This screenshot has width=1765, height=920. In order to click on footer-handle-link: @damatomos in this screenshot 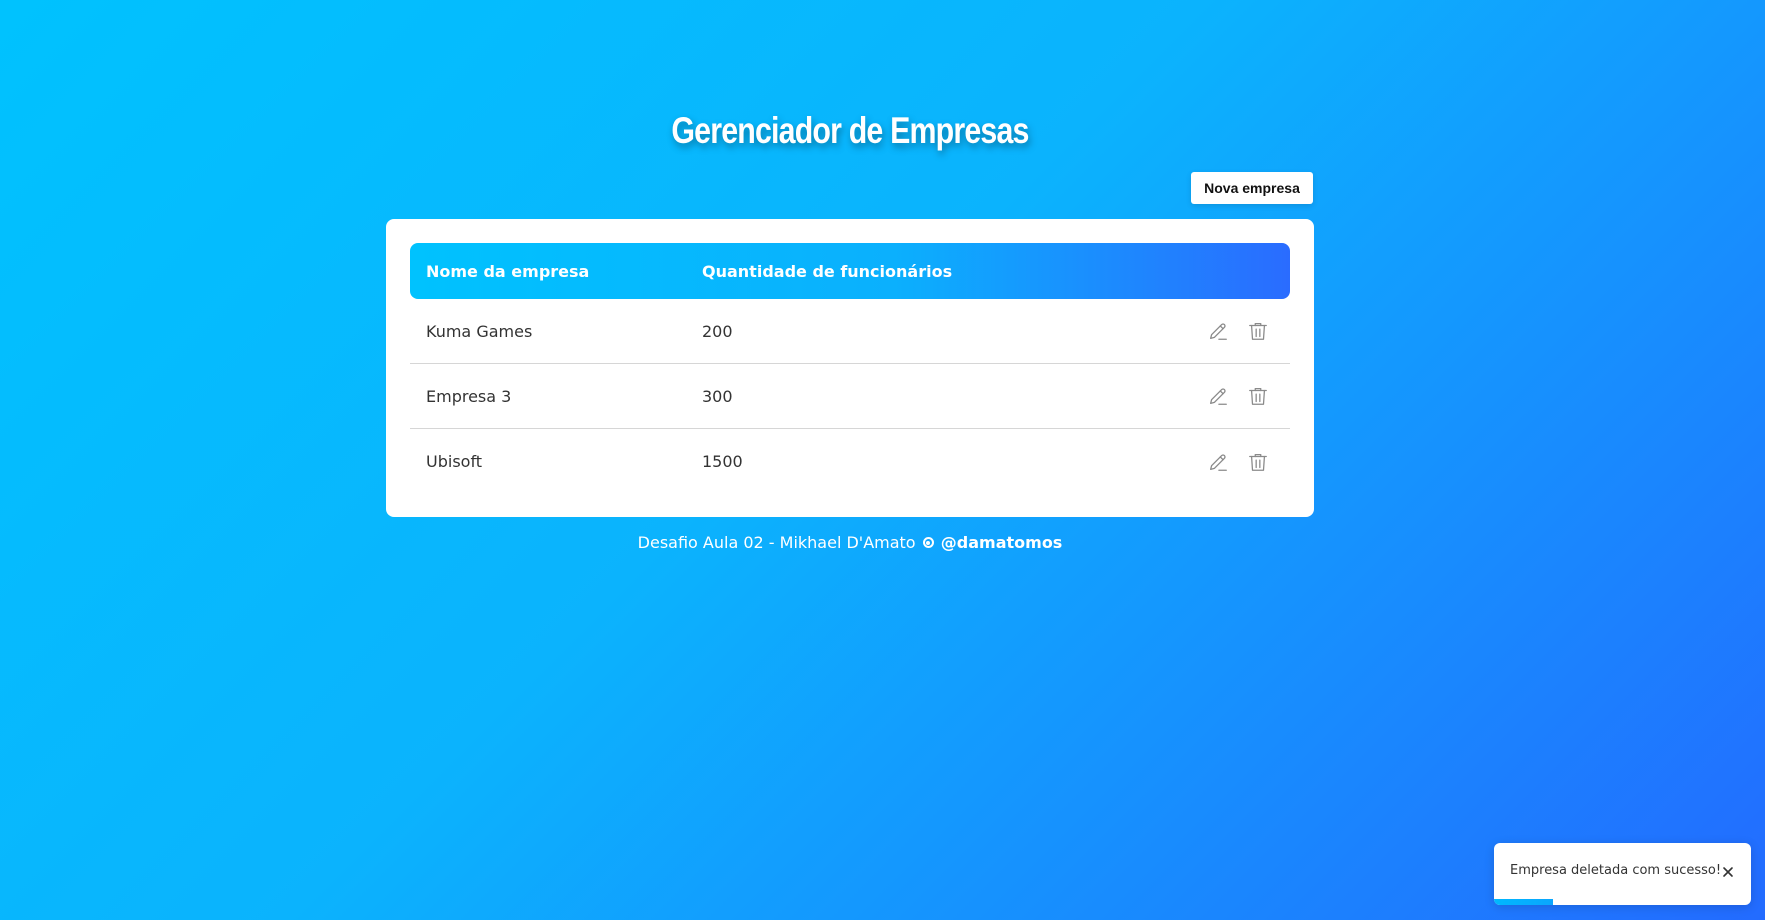, I will do `click(1002, 542)`.